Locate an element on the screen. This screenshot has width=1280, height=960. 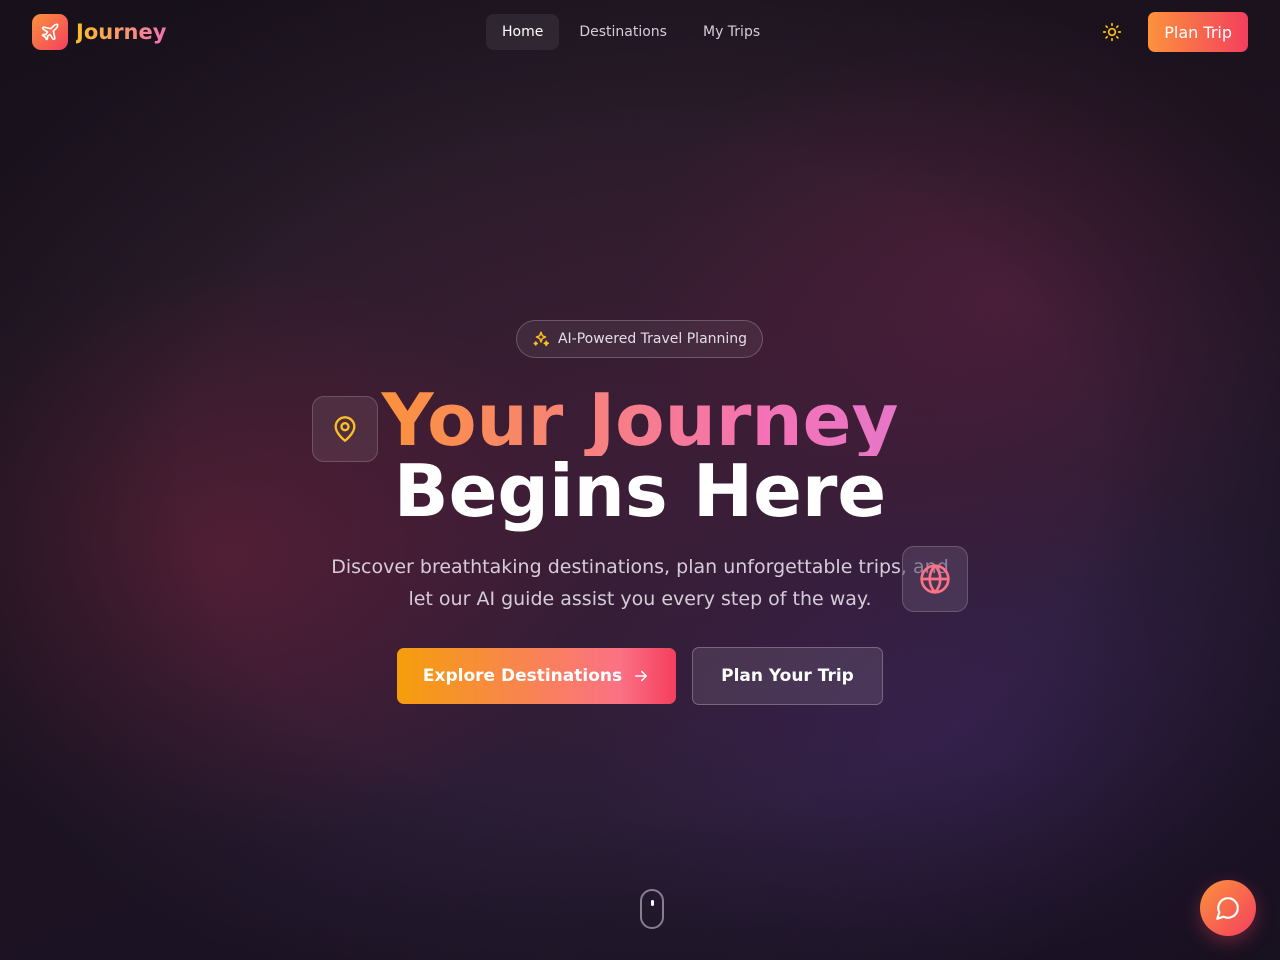
explore-destinations-button: Explore Destinations is located at coordinates (536, 676).